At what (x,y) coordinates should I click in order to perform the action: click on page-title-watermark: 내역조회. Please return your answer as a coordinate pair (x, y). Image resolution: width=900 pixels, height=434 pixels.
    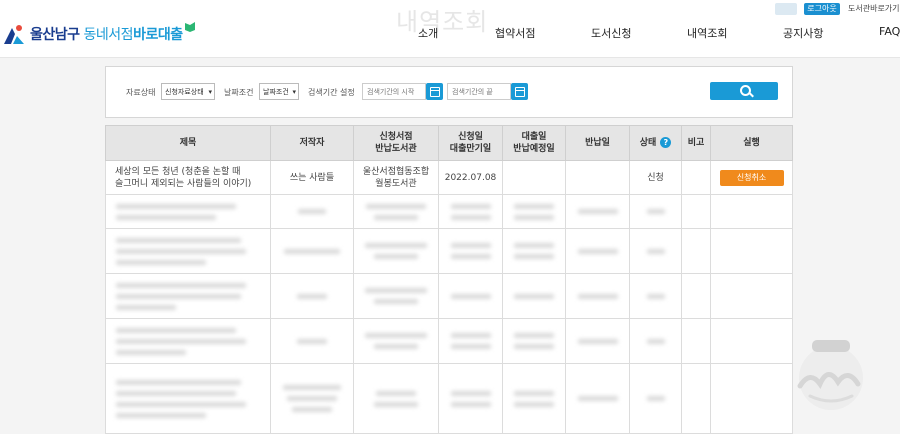
    Looking at the image, I should click on (442, 22).